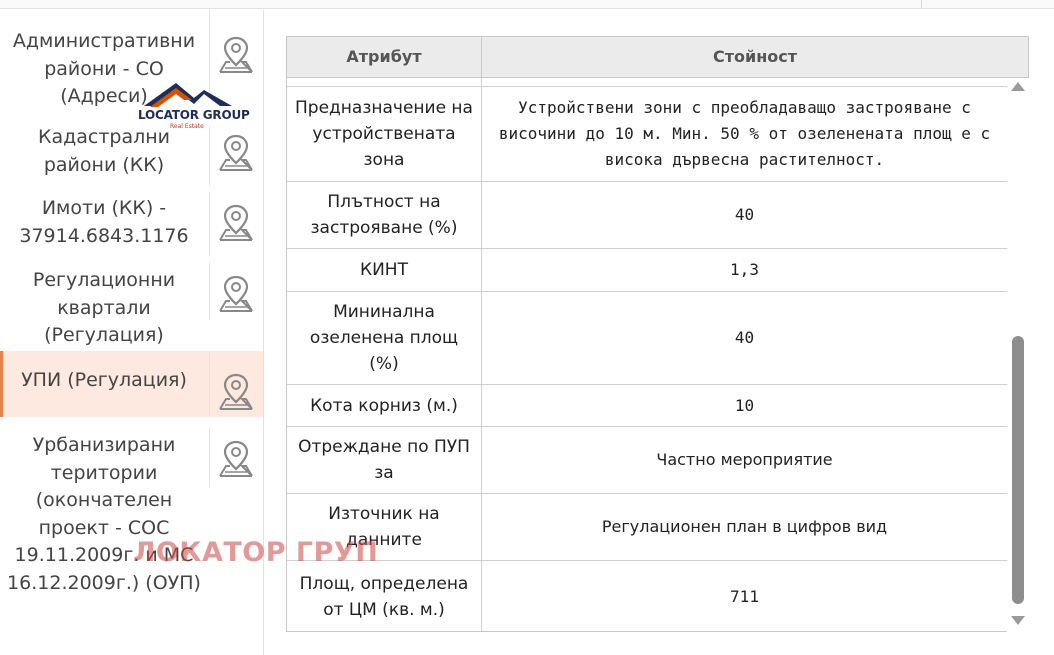 Image resolution: width=1054 pixels, height=655 pixels. I want to click on attribute-cell: Отреждане по ПУП за, so click(384, 460).